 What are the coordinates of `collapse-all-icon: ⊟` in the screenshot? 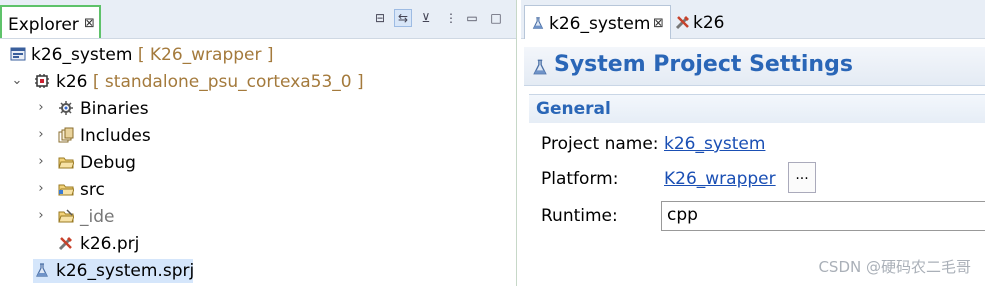 It's located at (380, 18).